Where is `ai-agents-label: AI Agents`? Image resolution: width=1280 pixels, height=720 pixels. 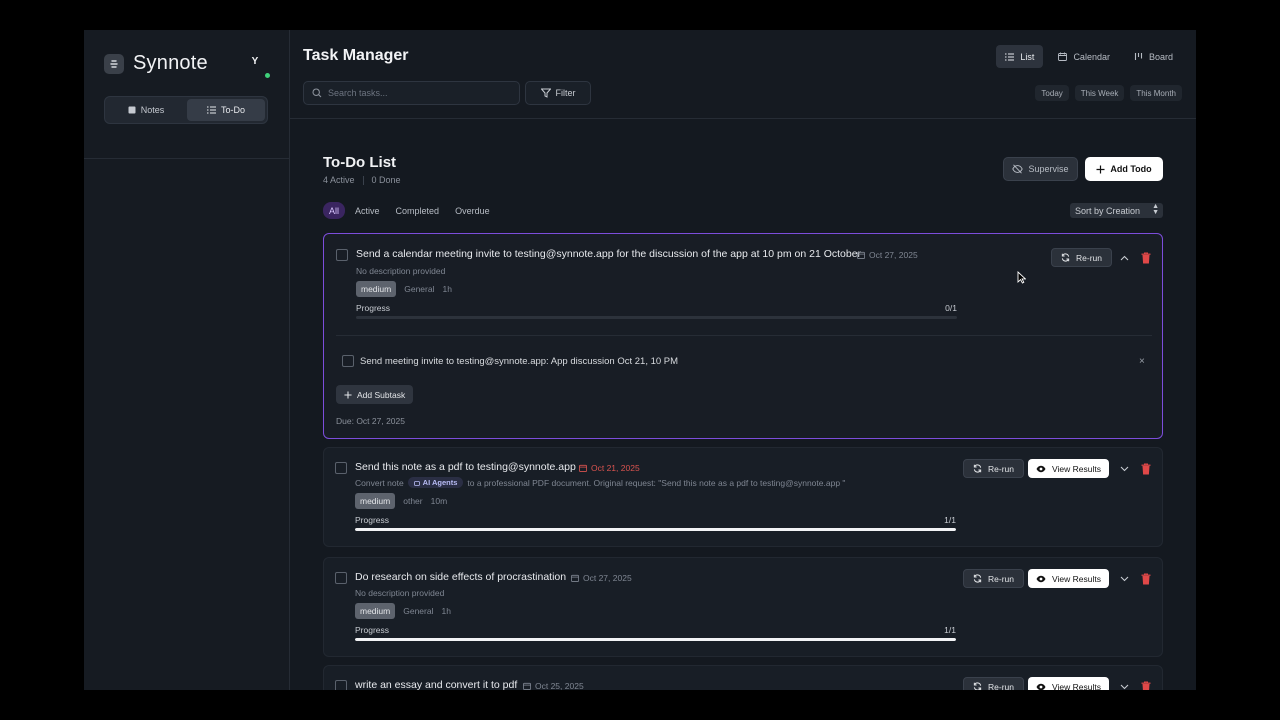 ai-agents-label: AI Agents is located at coordinates (440, 482).